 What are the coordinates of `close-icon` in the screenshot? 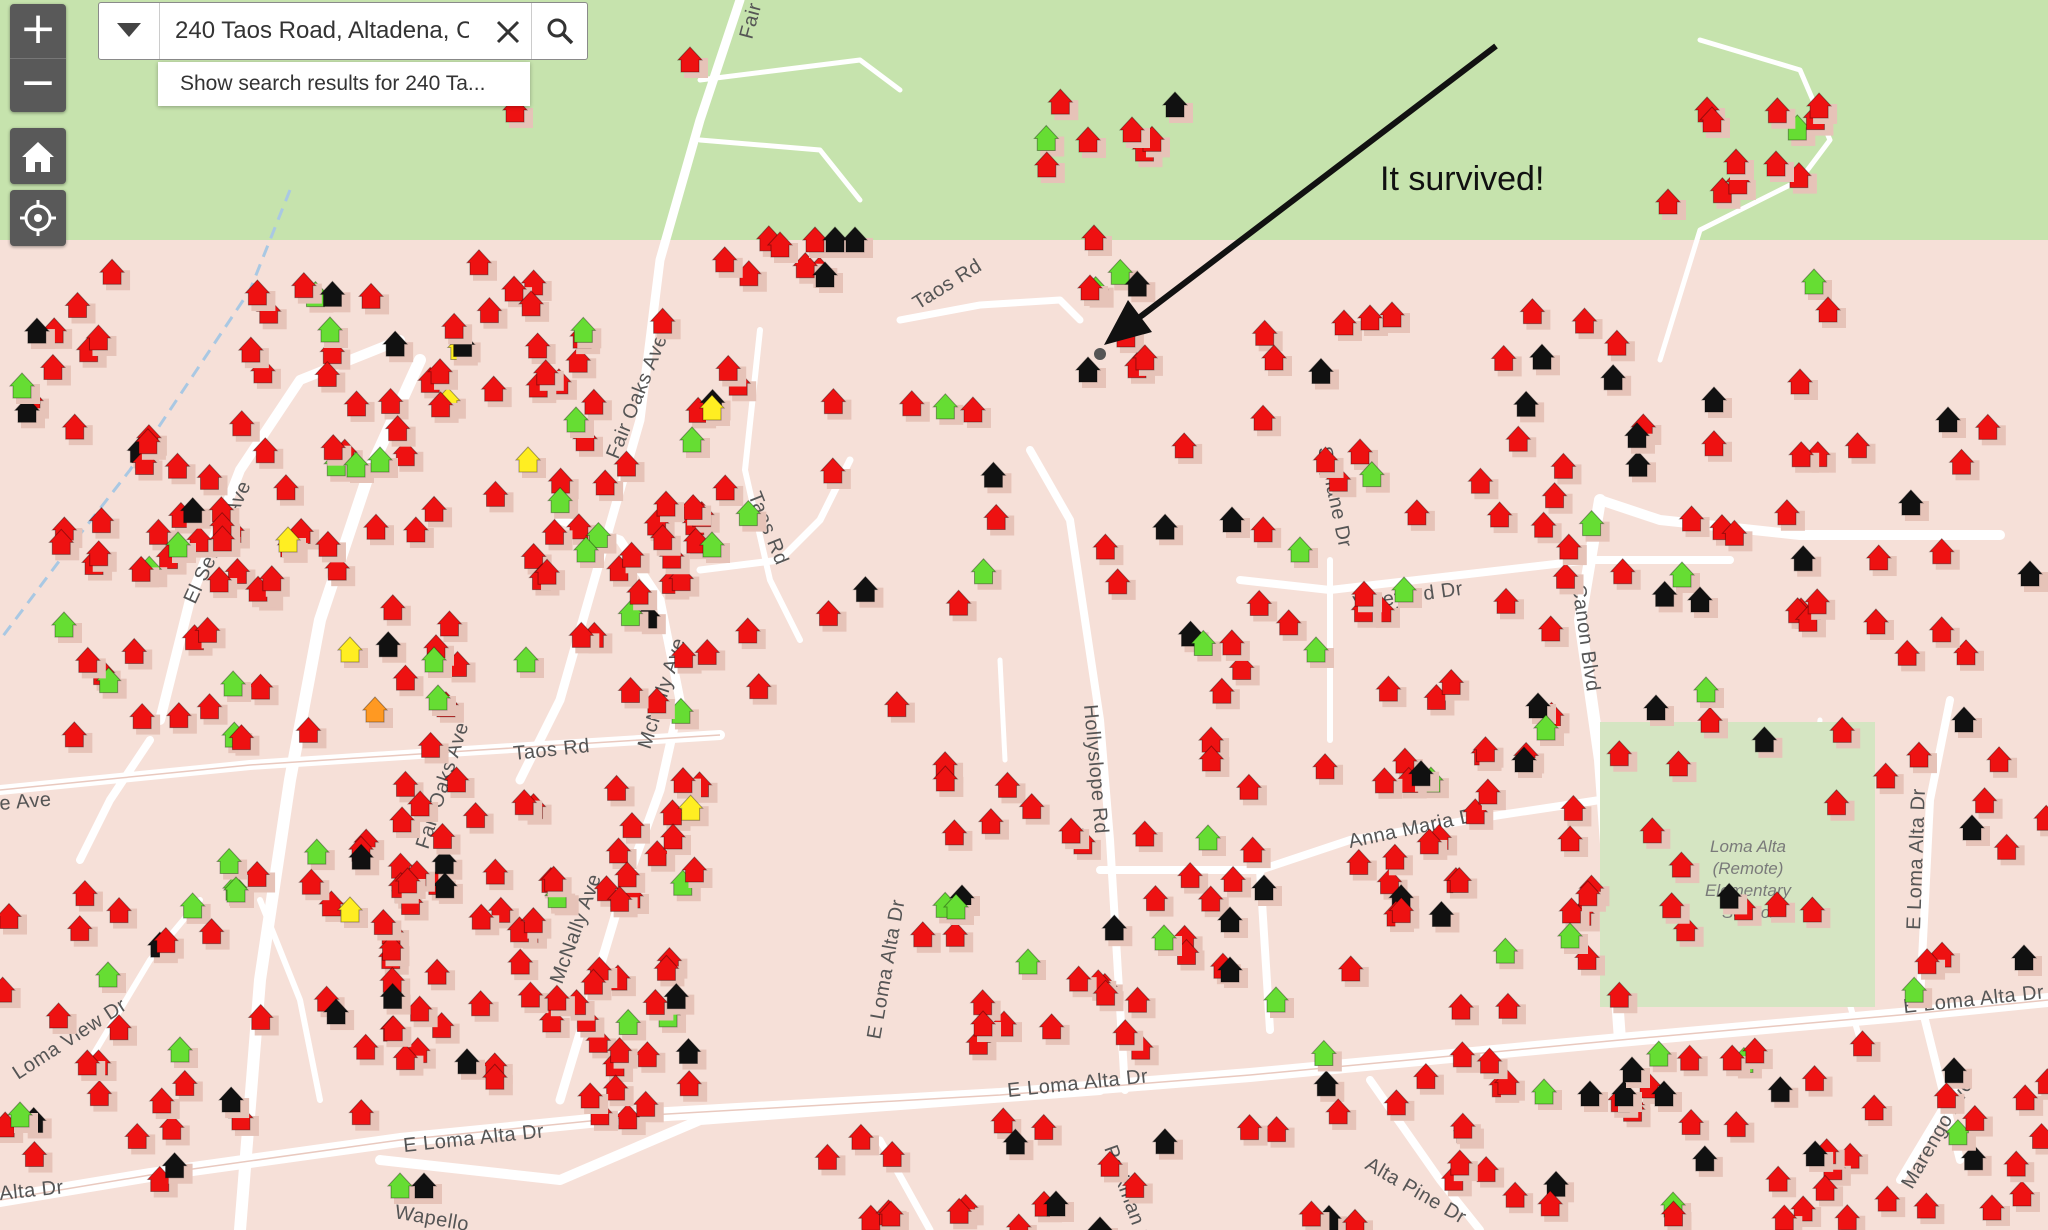 It's located at (508, 32).